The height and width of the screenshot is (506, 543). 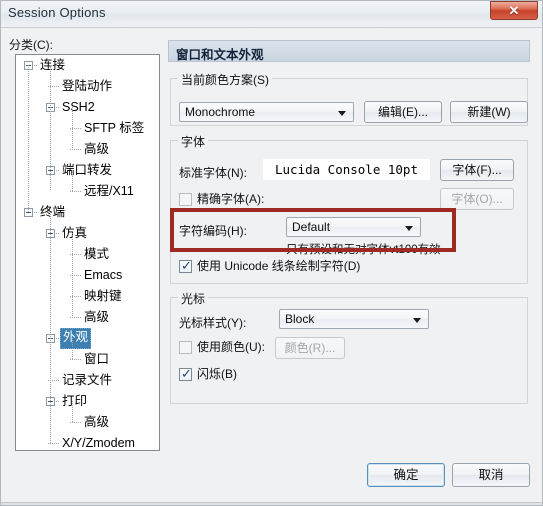 I want to click on sidebar-item-3: SFTP 标签, so click(x=87, y=128).